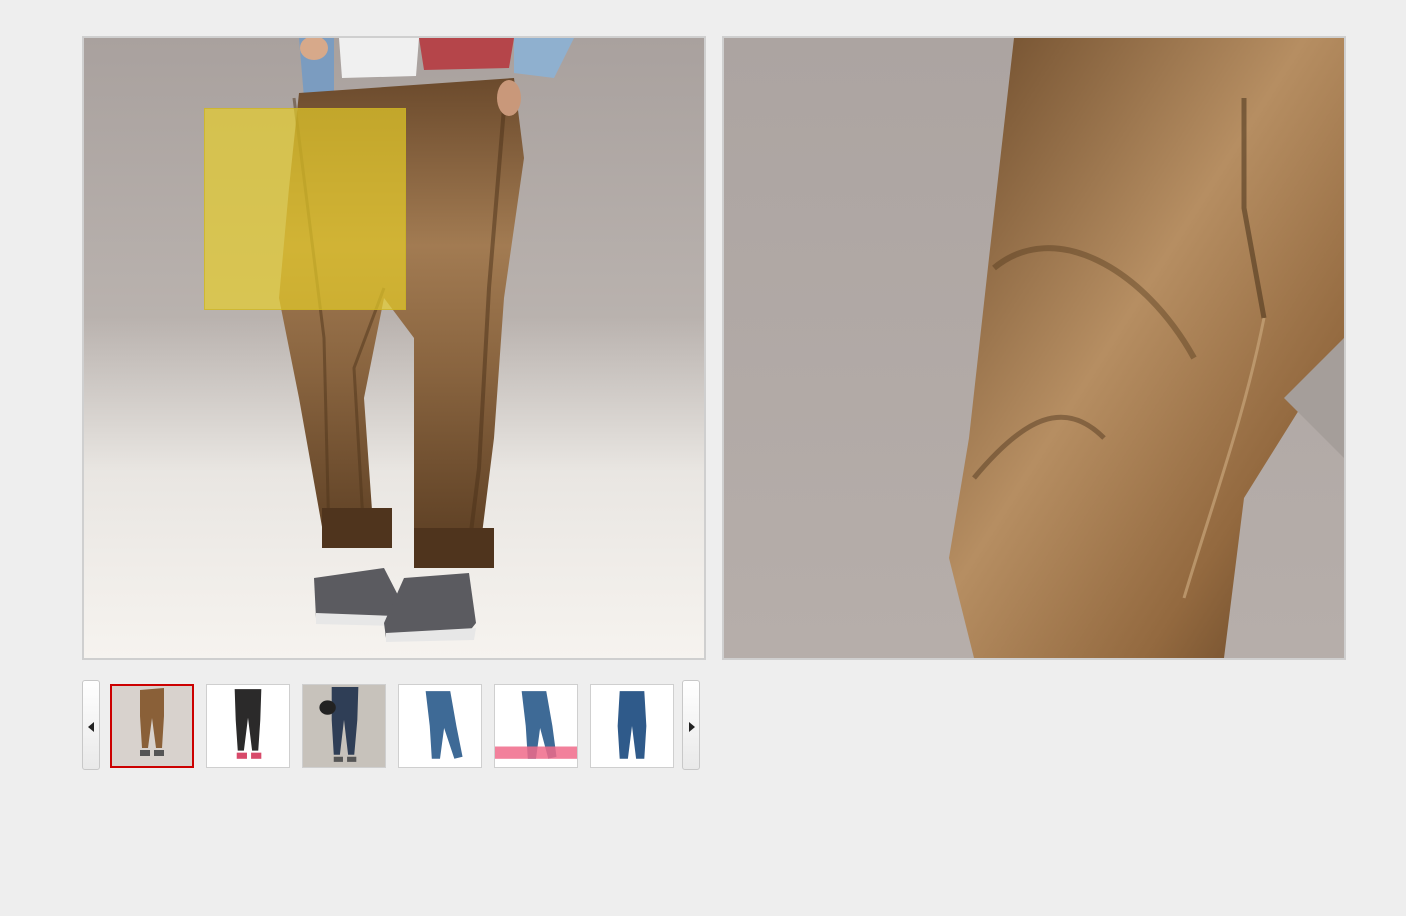  I want to click on magnifier-lens, so click(305, 209).